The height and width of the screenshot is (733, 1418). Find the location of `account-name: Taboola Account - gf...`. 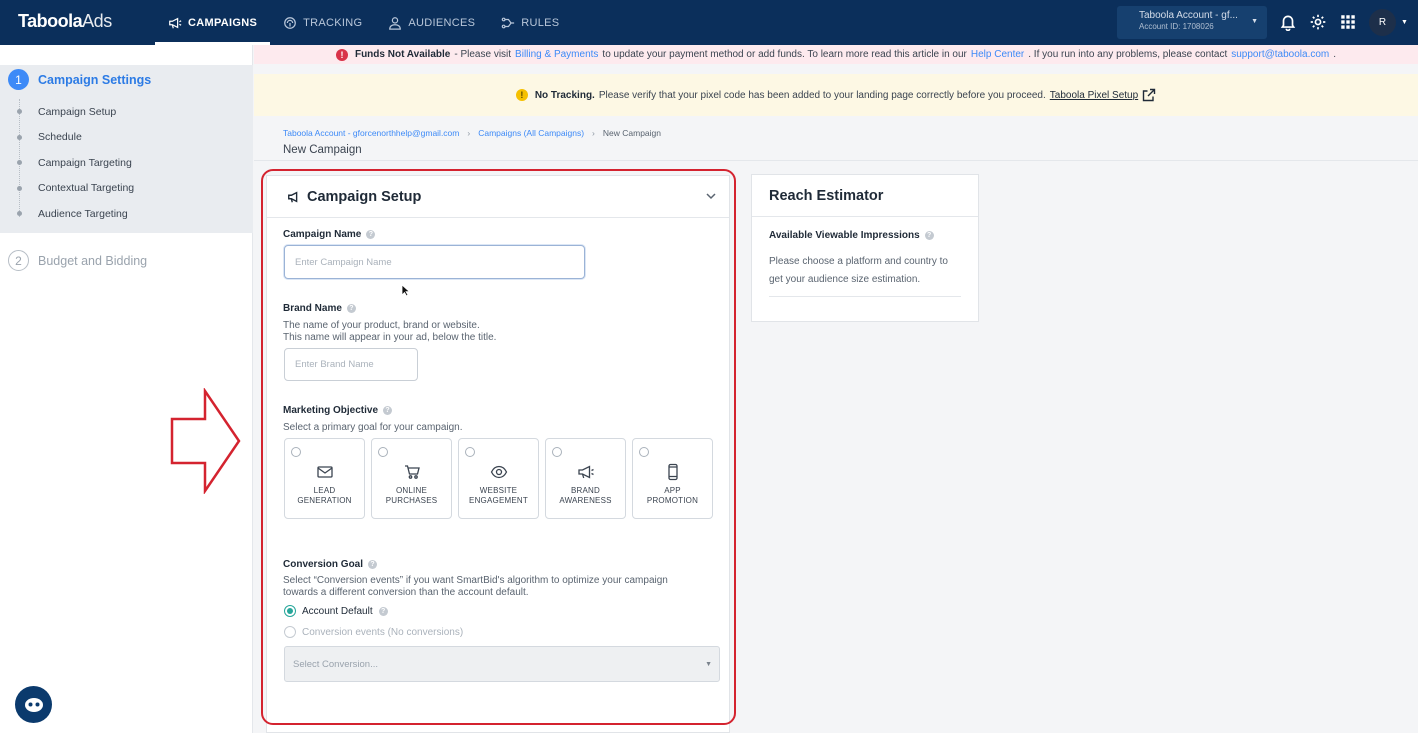

account-name: Taboola Account - gf... is located at coordinates (1188, 15).